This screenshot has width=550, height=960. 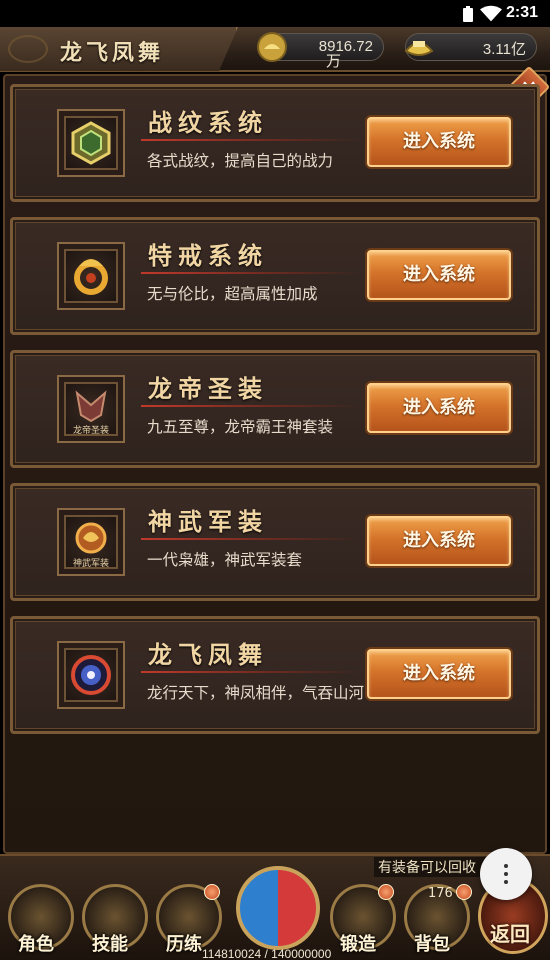 What do you see at coordinates (208, 122) in the screenshot?
I see `system-title: 战纹系统` at bounding box center [208, 122].